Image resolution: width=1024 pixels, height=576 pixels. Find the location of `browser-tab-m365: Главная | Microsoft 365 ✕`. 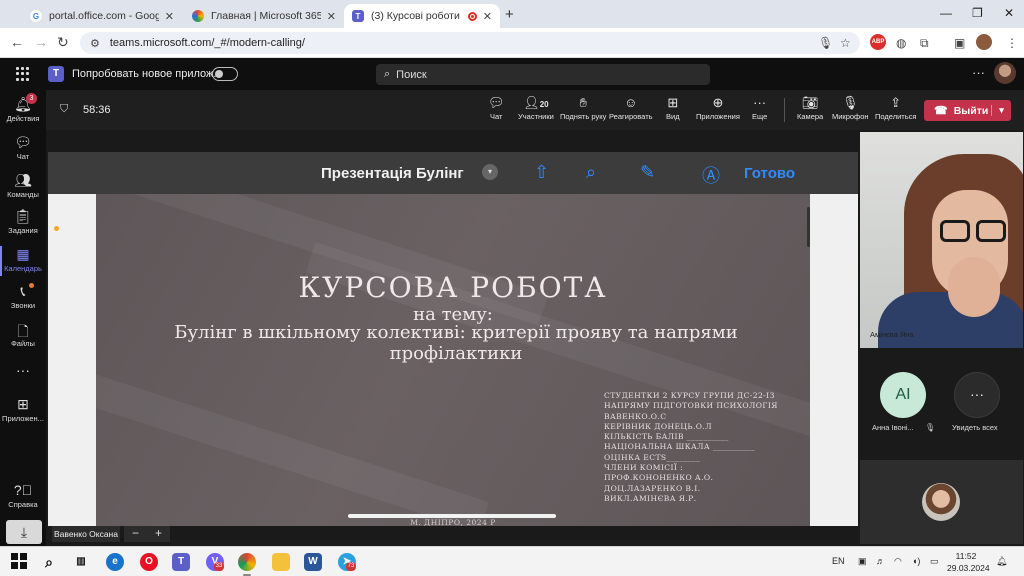

browser-tab-m365: Главная | Microsoft 365 ✕ is located at coordinates (264, 16).